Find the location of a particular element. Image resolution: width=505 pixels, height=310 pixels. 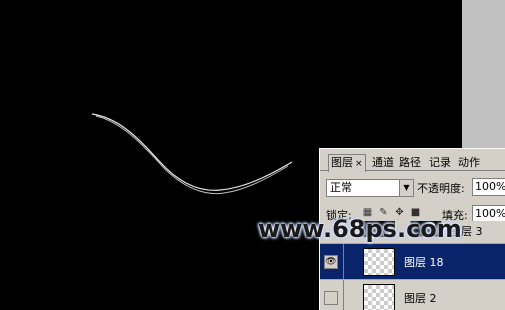

workspace-background is located at coordinates (483, 74).